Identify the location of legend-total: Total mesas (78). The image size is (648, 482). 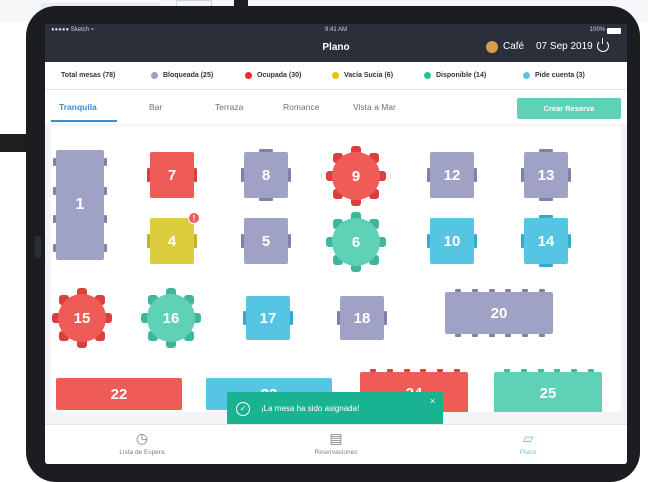
(88, 75).